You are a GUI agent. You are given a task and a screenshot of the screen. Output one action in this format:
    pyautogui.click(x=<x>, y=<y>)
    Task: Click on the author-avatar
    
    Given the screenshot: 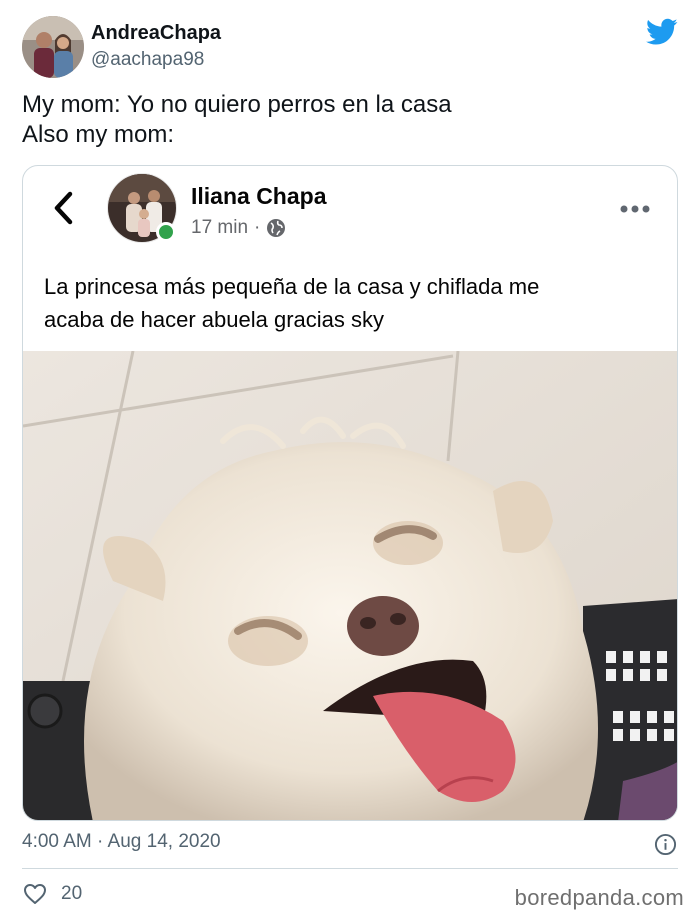 What is the action you would take?
    pyautogui.click(x=53, y=47)
    